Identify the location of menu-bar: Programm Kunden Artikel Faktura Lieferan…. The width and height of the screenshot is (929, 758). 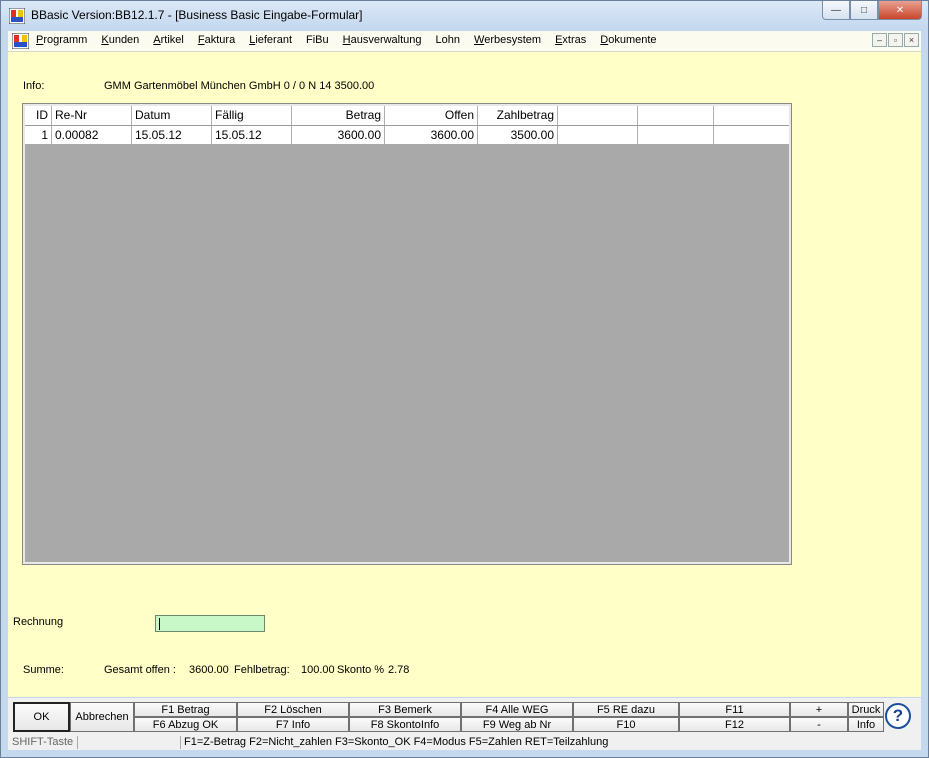
(464, 41).